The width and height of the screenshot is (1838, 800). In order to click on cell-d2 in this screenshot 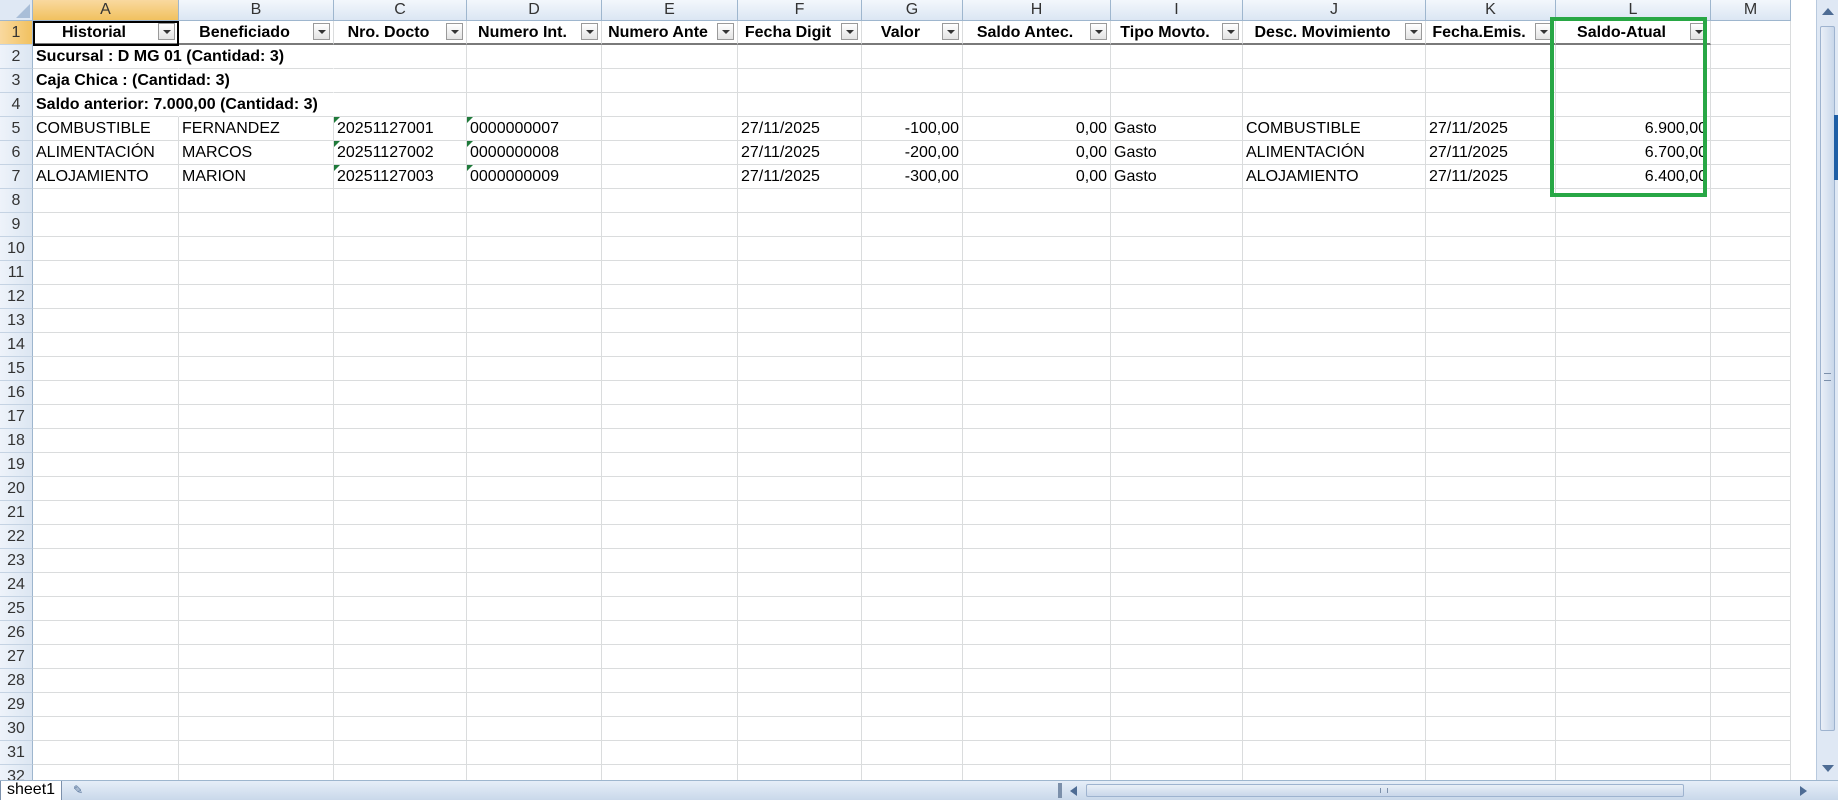, I will do `click(534, 57)`.